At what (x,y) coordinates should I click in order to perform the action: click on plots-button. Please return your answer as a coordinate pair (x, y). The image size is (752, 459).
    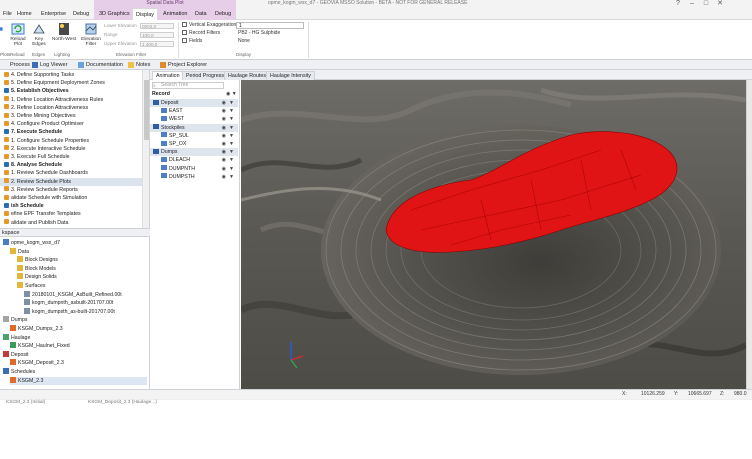
    Looking at the image, I should click on (3, 29).